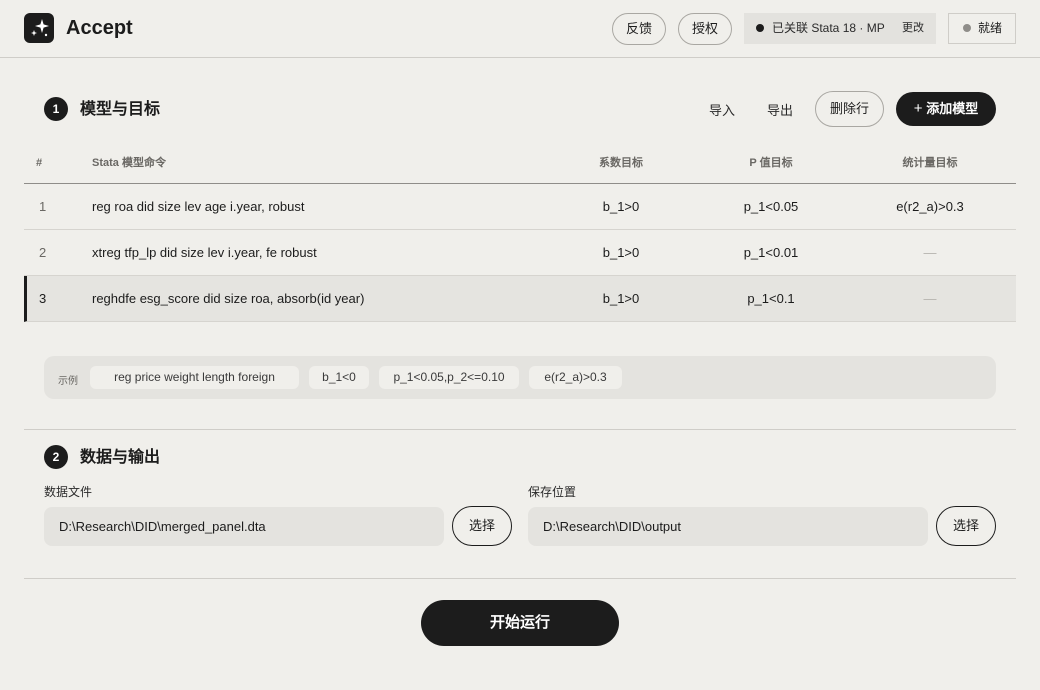 This screenshot has width=1040, height=690. What do you see at coordinates (520, 623) in the screenshot?
I see `start-run-button: 开始运行` at bounding box center [520, 623].